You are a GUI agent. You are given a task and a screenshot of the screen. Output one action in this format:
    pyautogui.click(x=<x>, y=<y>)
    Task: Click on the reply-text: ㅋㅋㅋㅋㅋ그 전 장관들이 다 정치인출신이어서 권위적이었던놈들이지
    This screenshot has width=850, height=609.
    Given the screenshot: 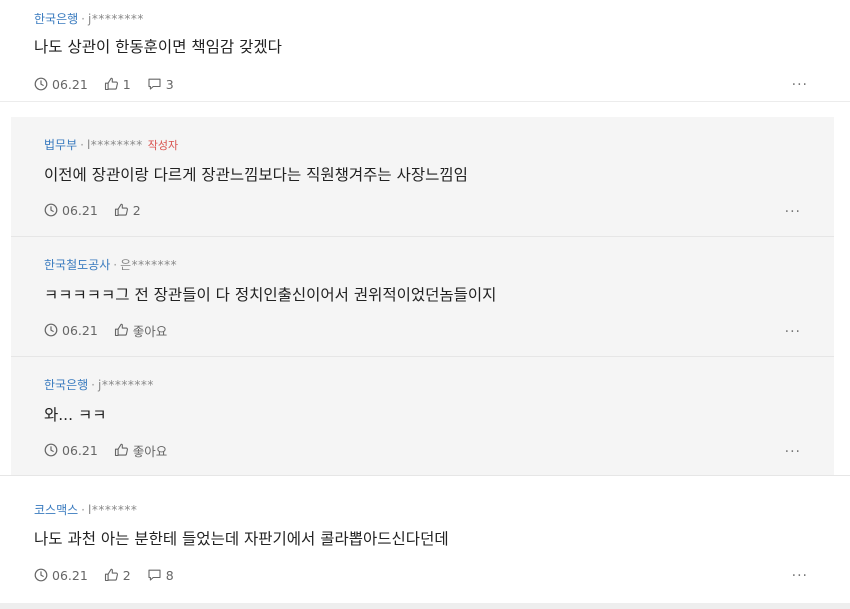 What is the action you would take?
    pyautogui.click(x=270, y=295)
    